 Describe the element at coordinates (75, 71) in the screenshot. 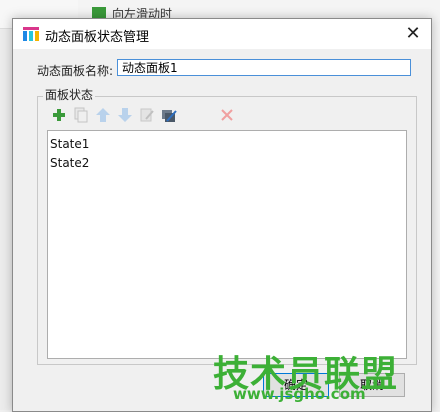

I see `panel-name-label: 动态面板名称:` at that location.